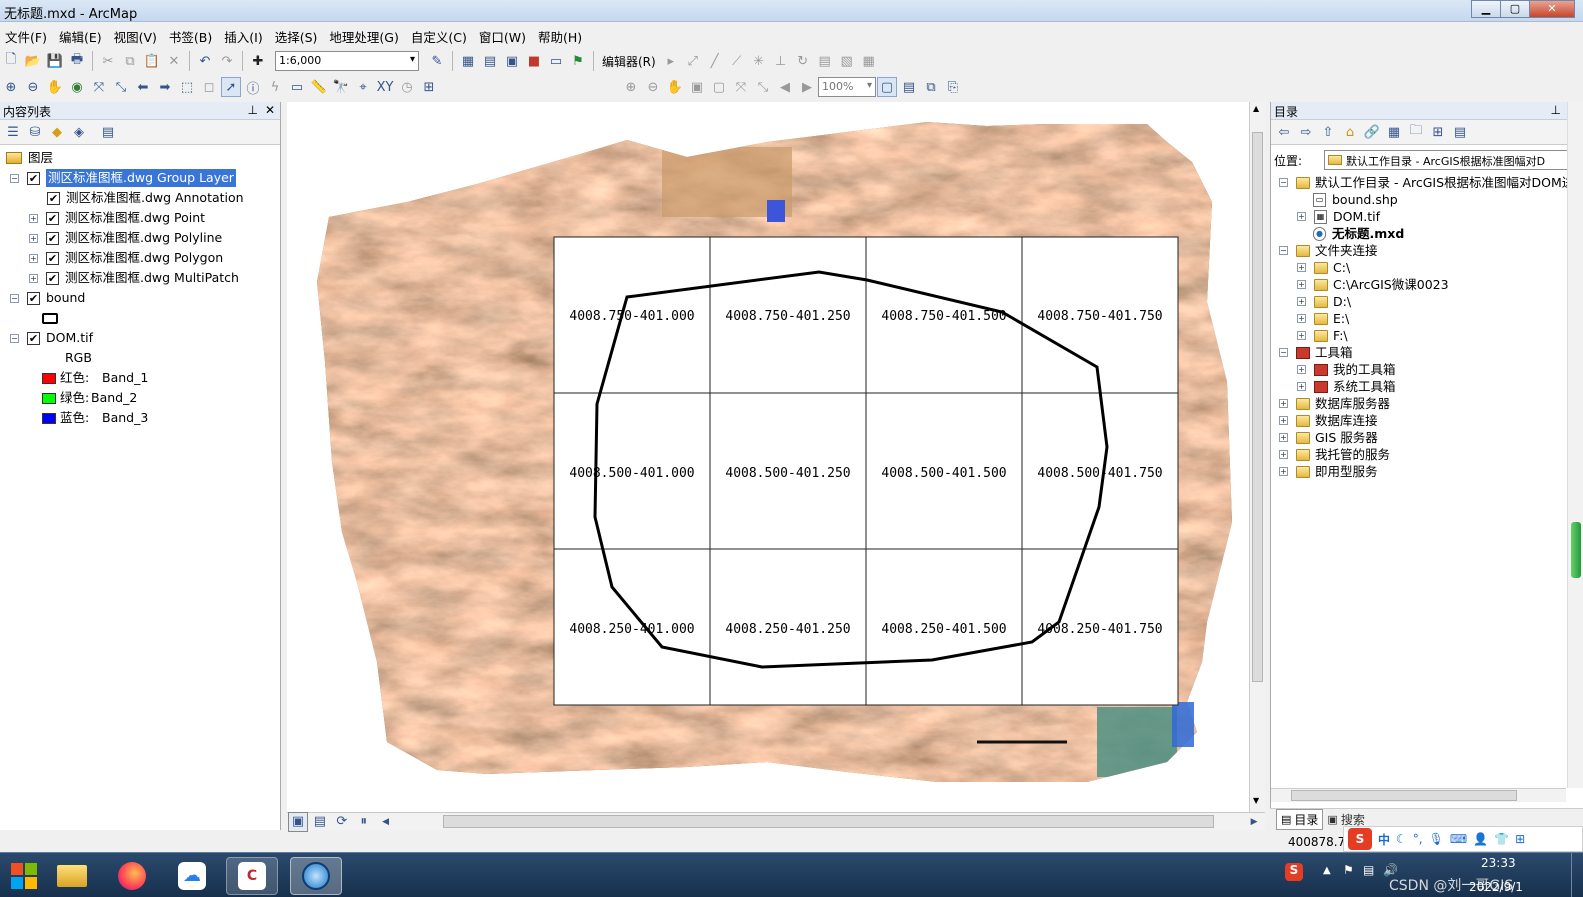  I want to click on bound-symbol, so click(50, 318).